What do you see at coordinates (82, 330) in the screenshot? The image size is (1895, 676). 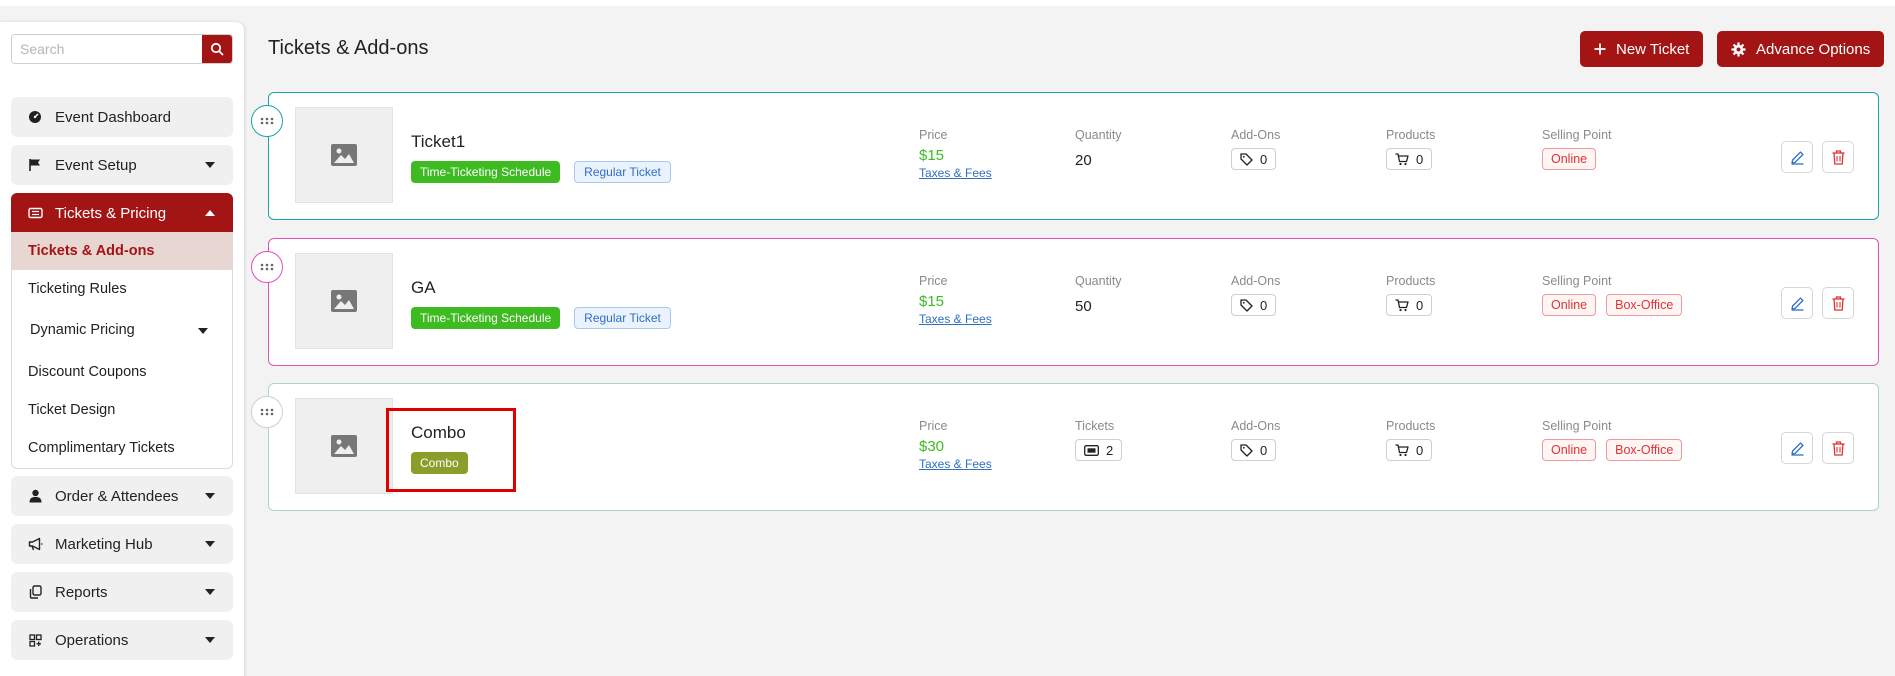 I see `submenu-label: Dynamic Pricing` at bounding box center [82, 330].